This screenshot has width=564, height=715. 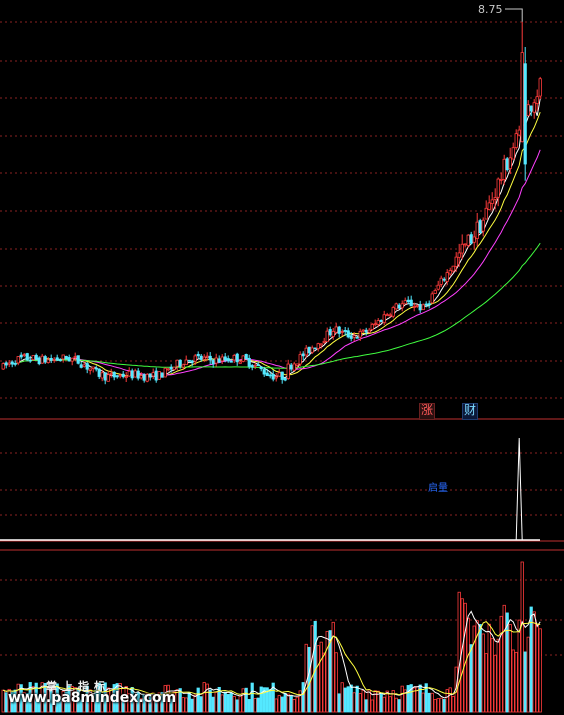 I want to click on watermark-url: www.pa8mindex.com, so click(x=92, y=698).